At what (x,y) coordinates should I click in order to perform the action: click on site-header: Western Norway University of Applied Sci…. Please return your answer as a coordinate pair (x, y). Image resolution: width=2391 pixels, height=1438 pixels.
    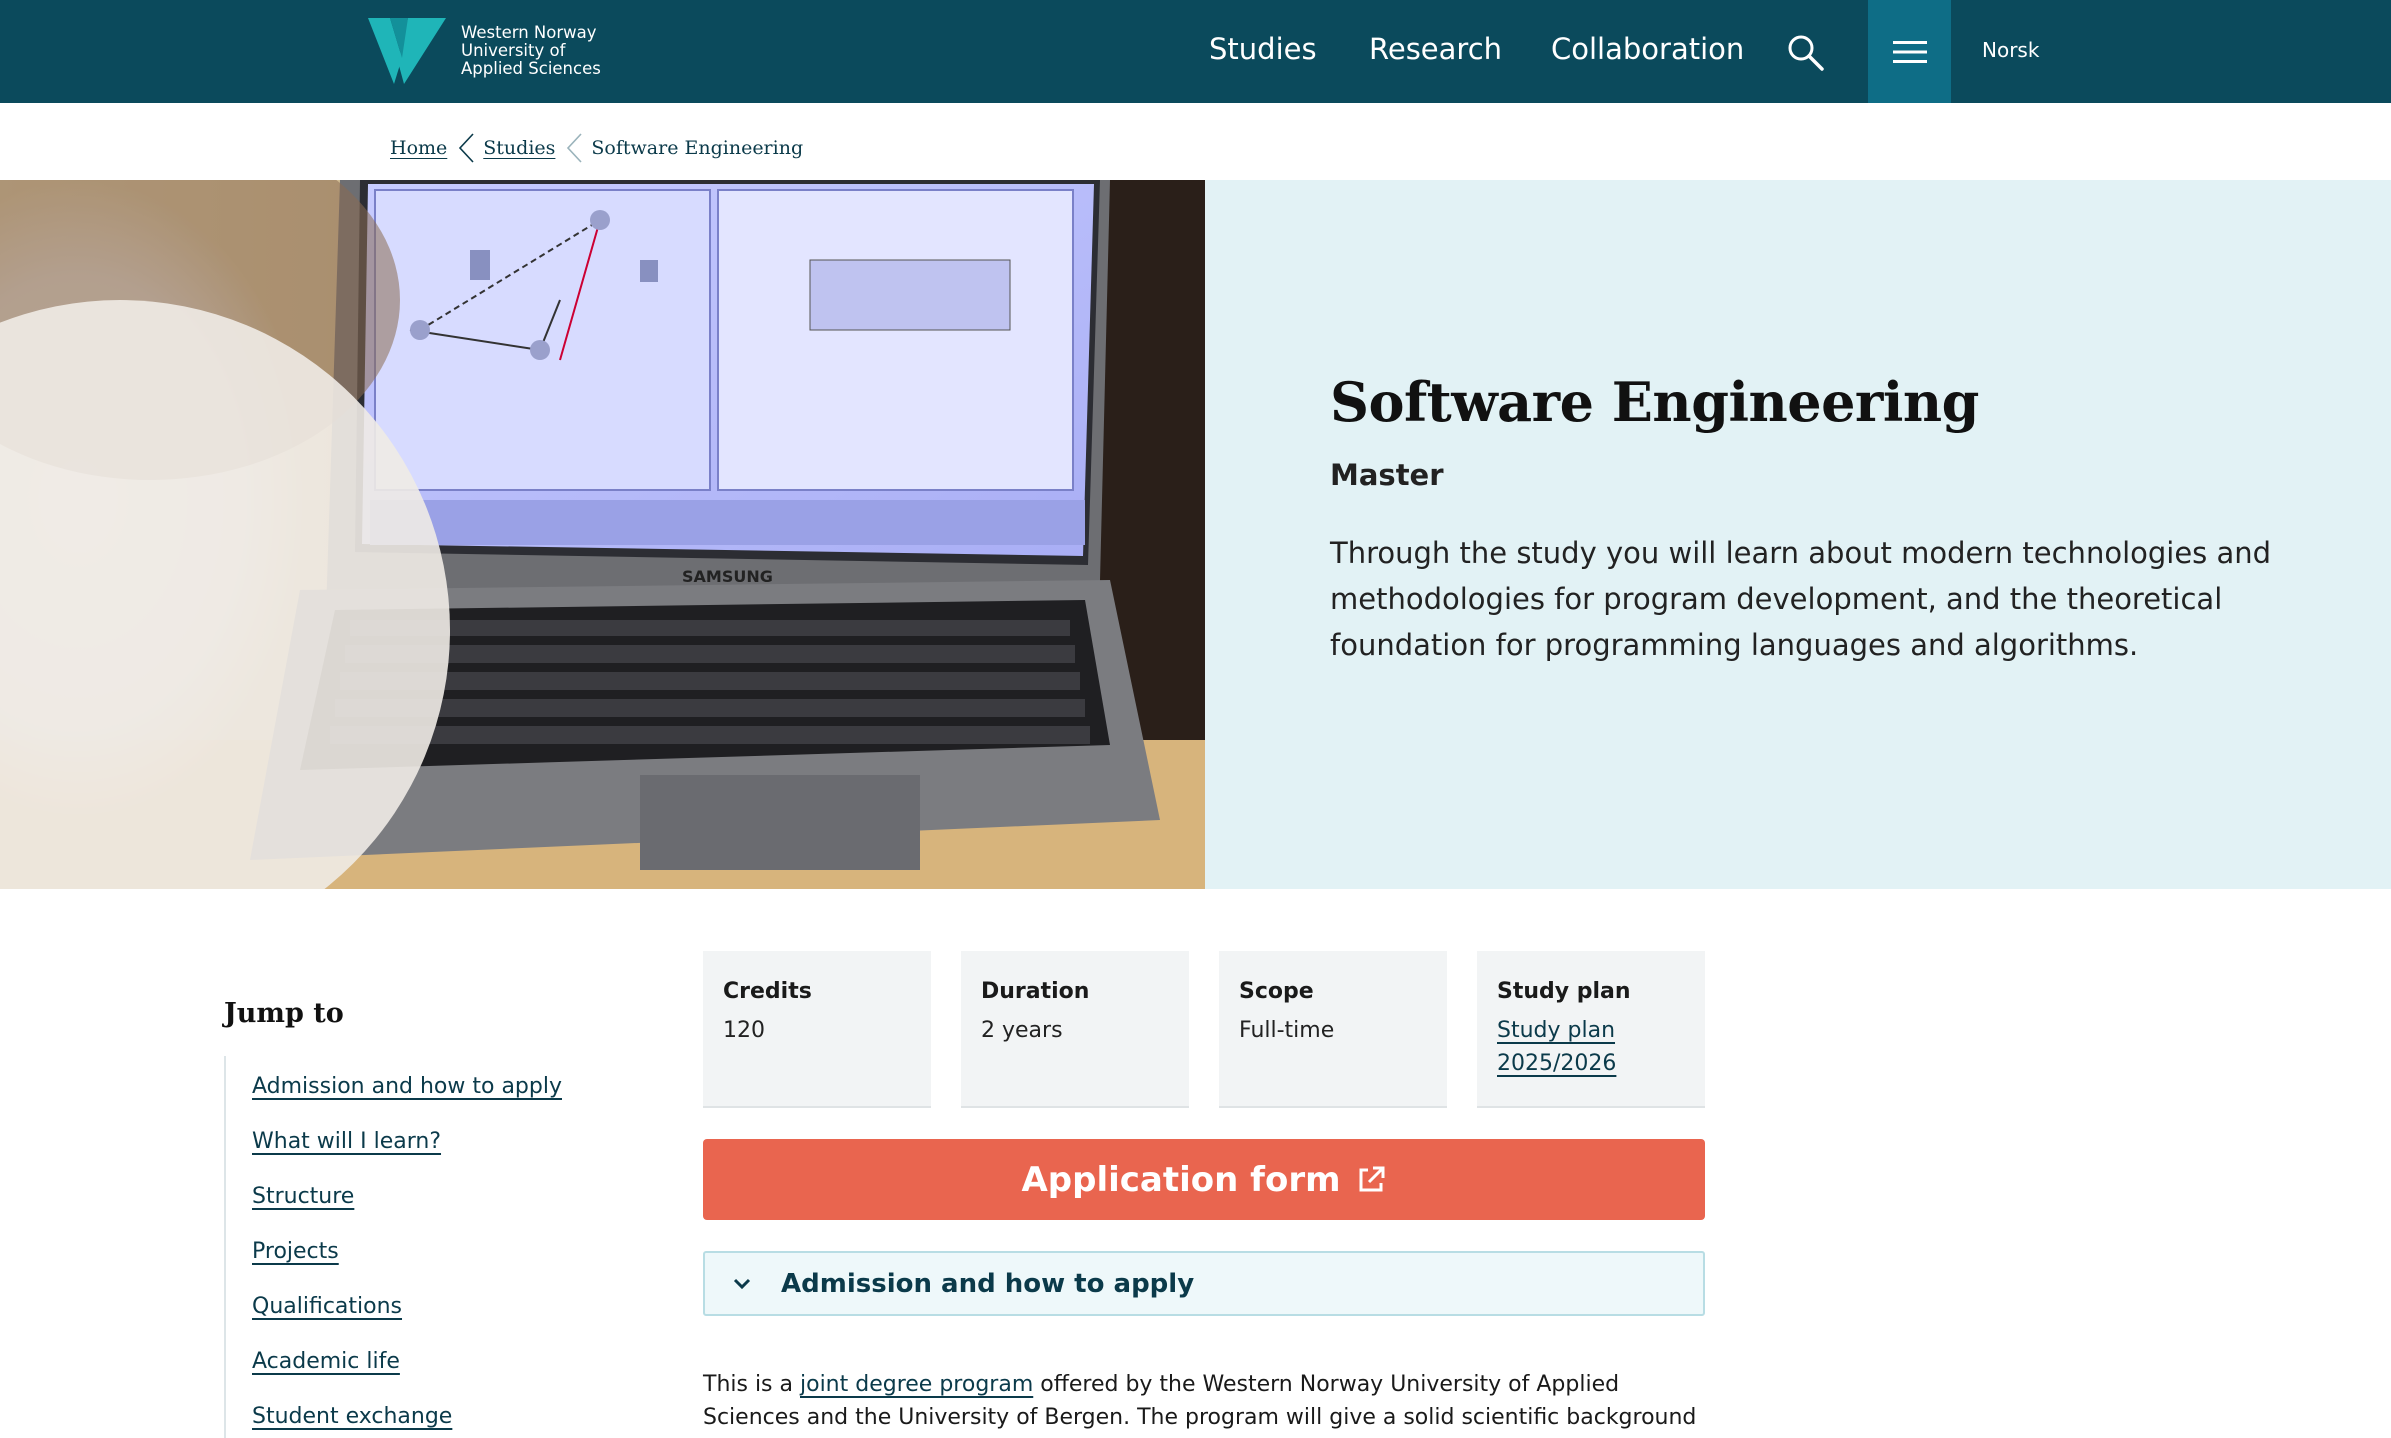
    Looking at the image, I should click on (1195, 51).